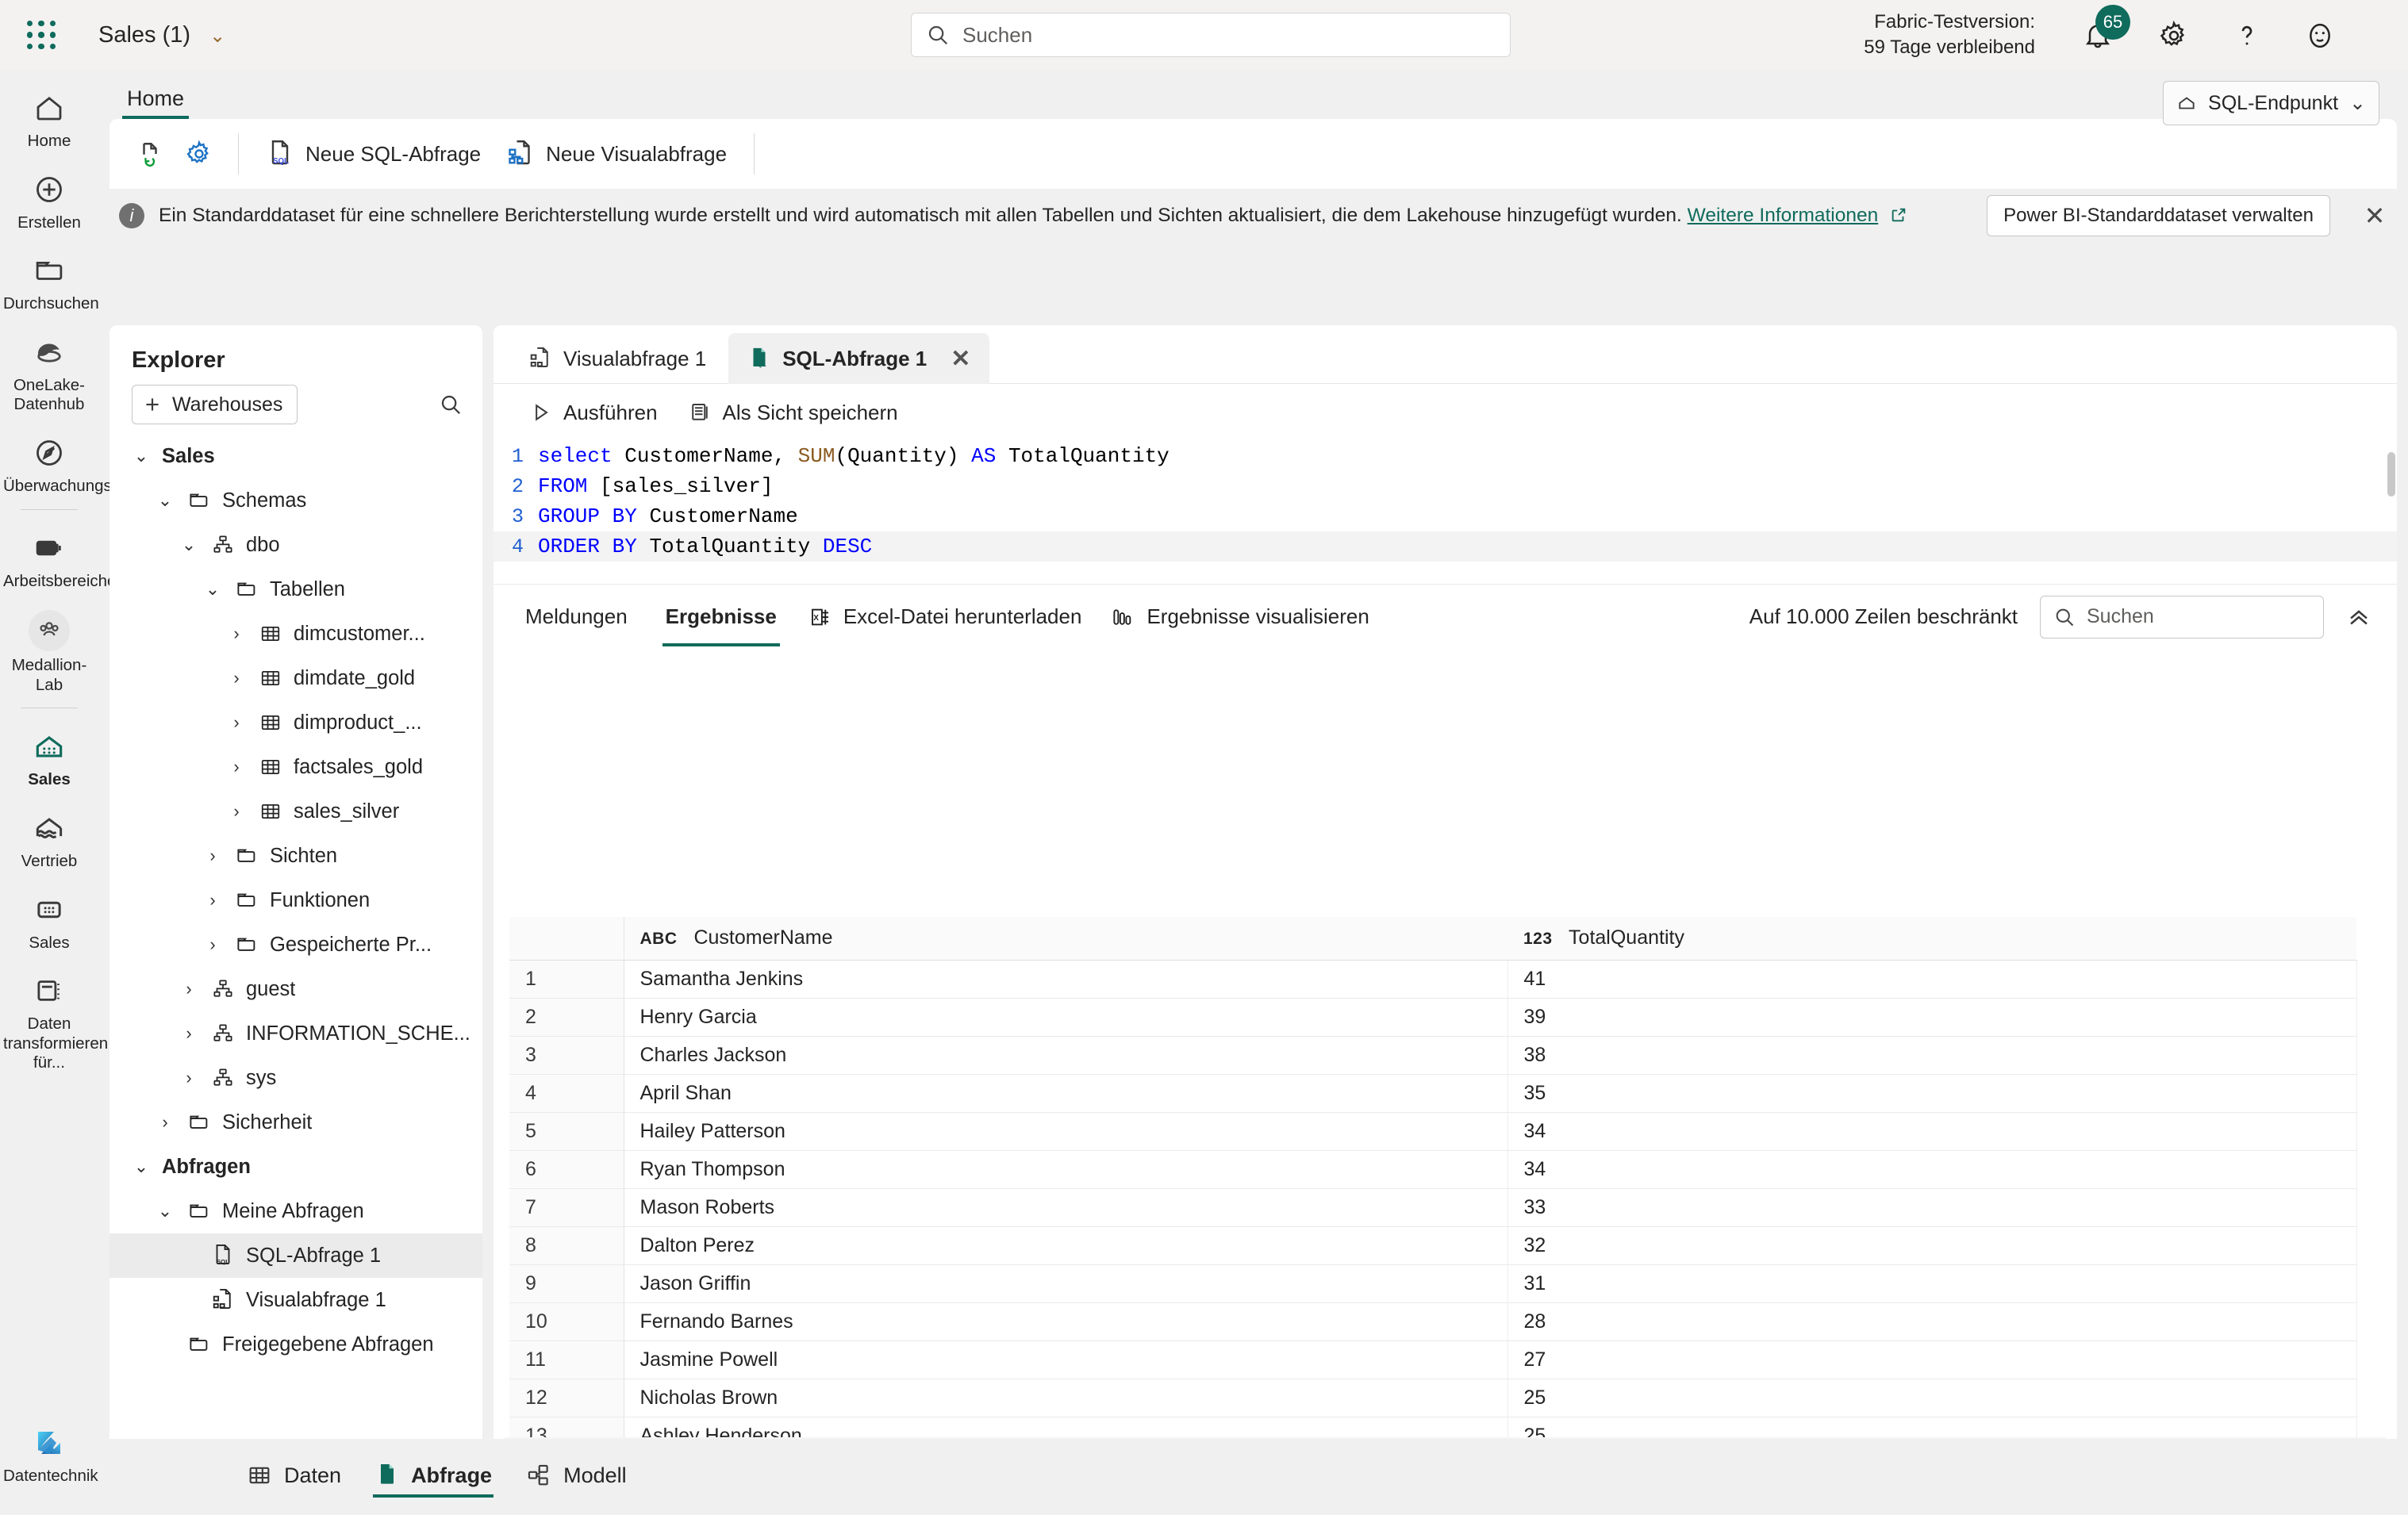 This screenshot has height=1515, width=2408. I want to click on cell-totalquantity: 28, so click(1932, 1321).